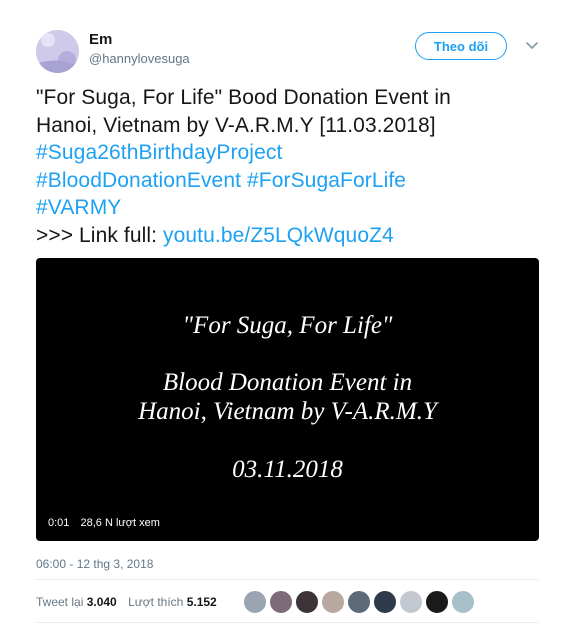 The image size is (574, 625). I want to click on video-views: 28,6 N lượt xem, so click(120, 523).